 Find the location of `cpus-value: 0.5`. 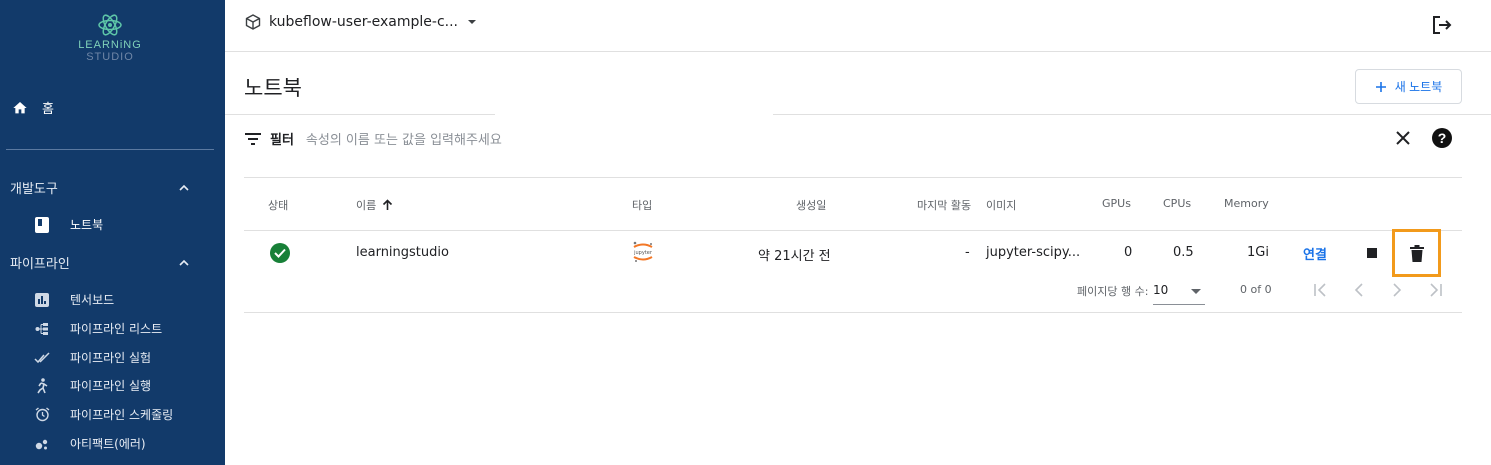

cpus-value: 0.5 is located at coordinates (1183, 252).